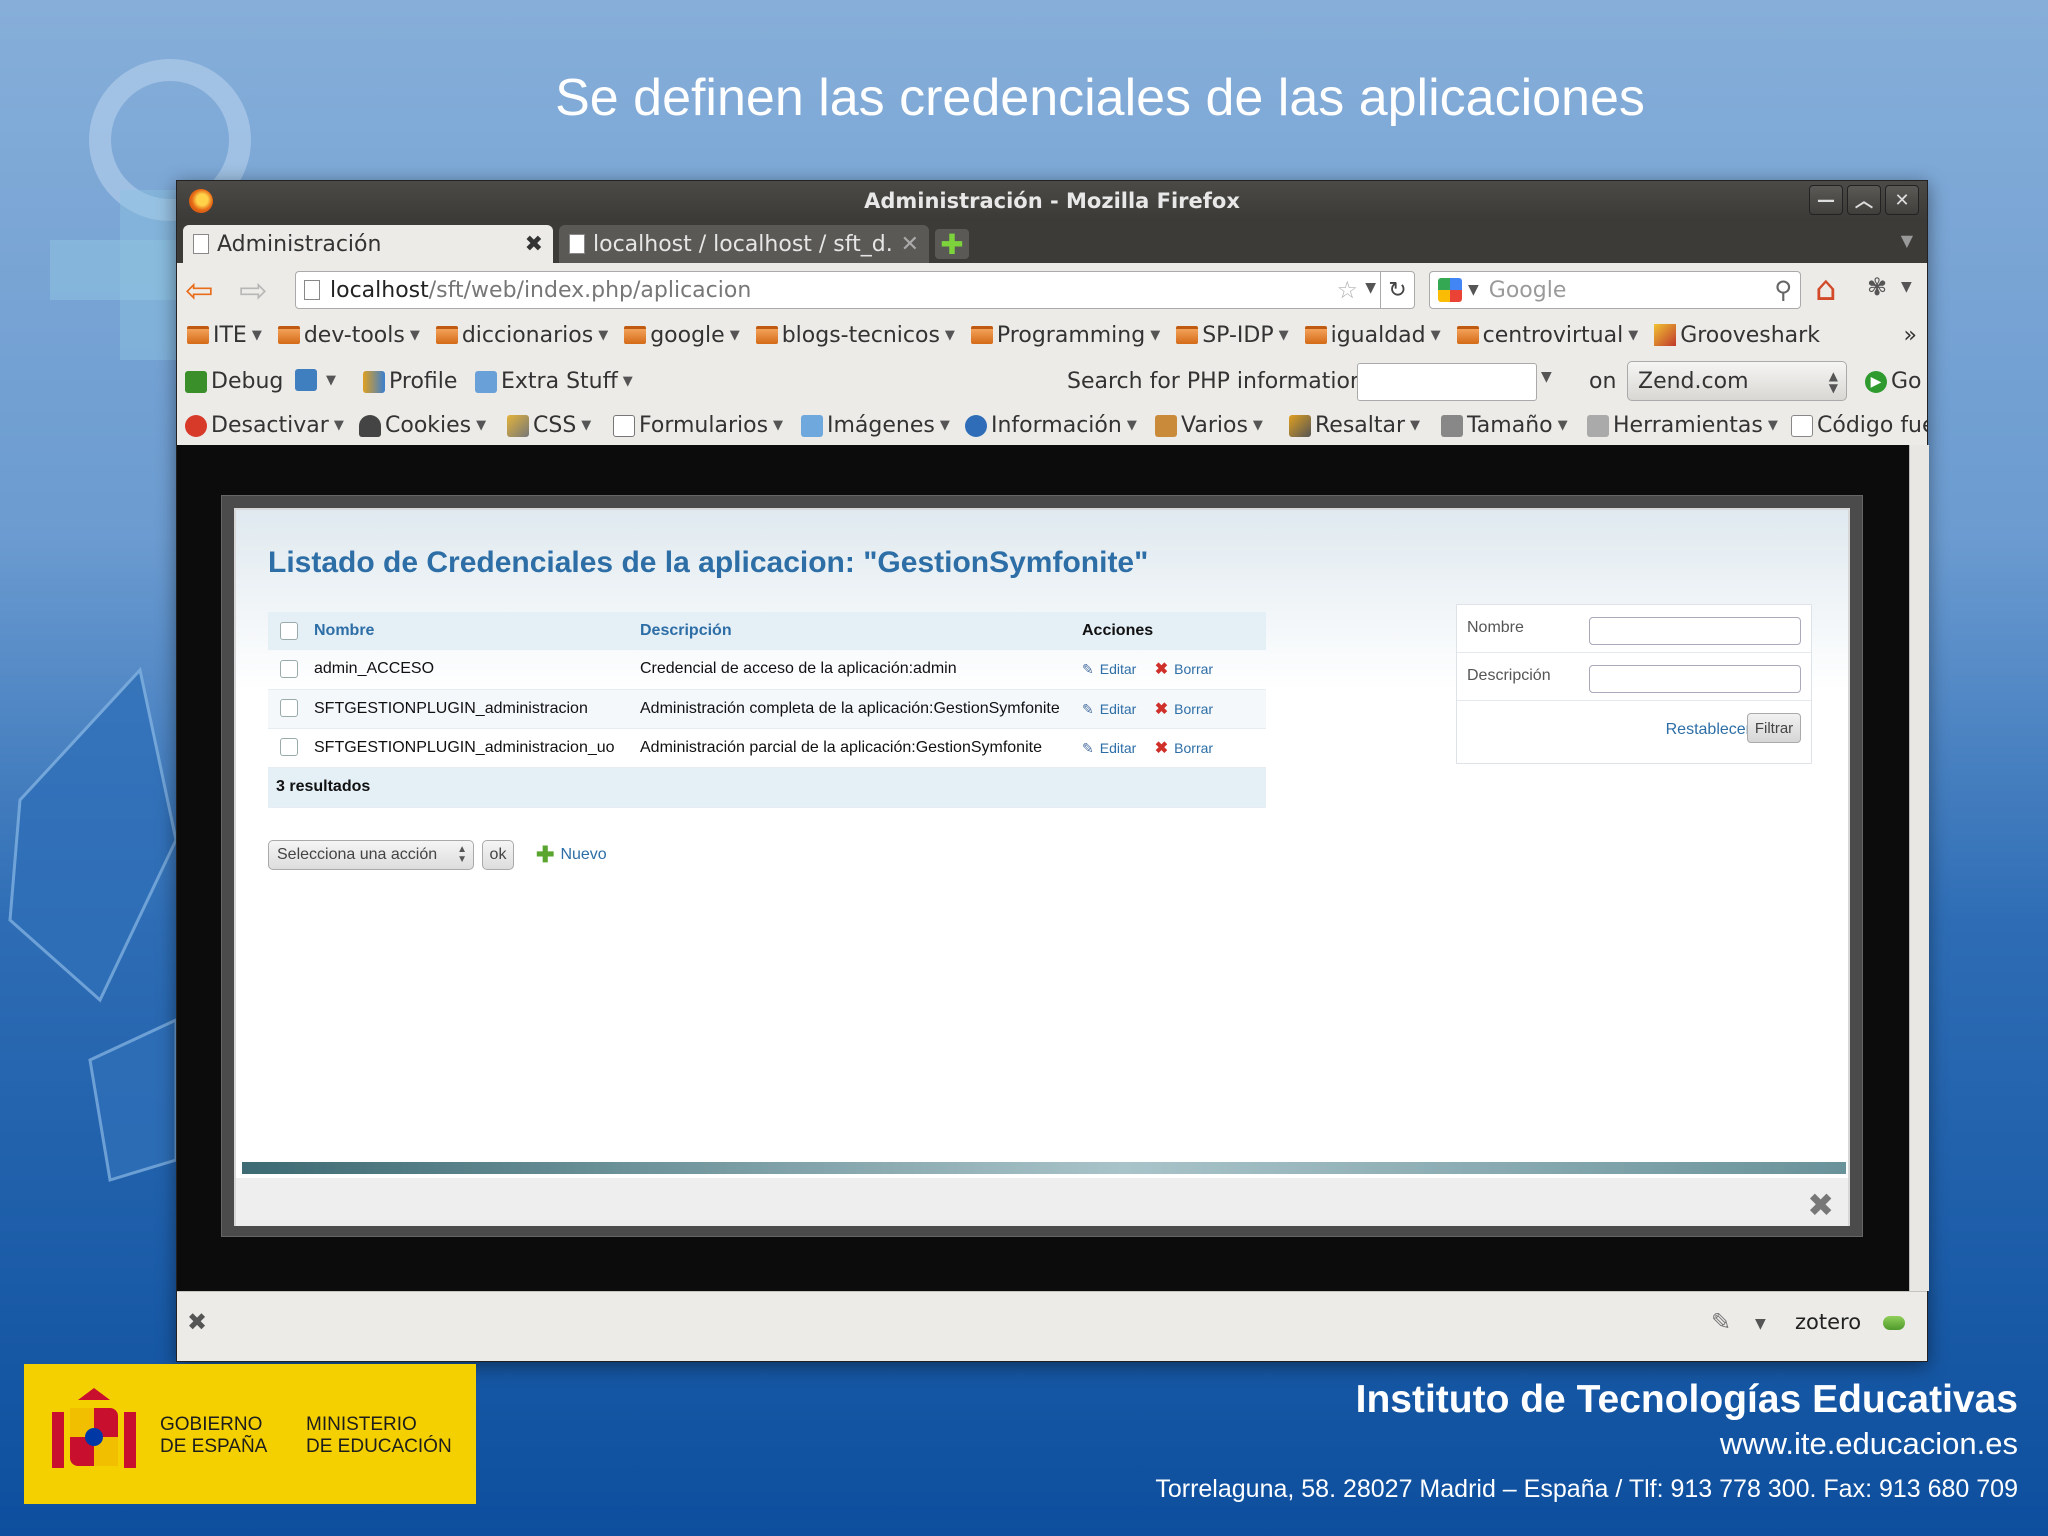 The image size is (2048, 1536). I want to click on folder-icon, so click(198, 335).